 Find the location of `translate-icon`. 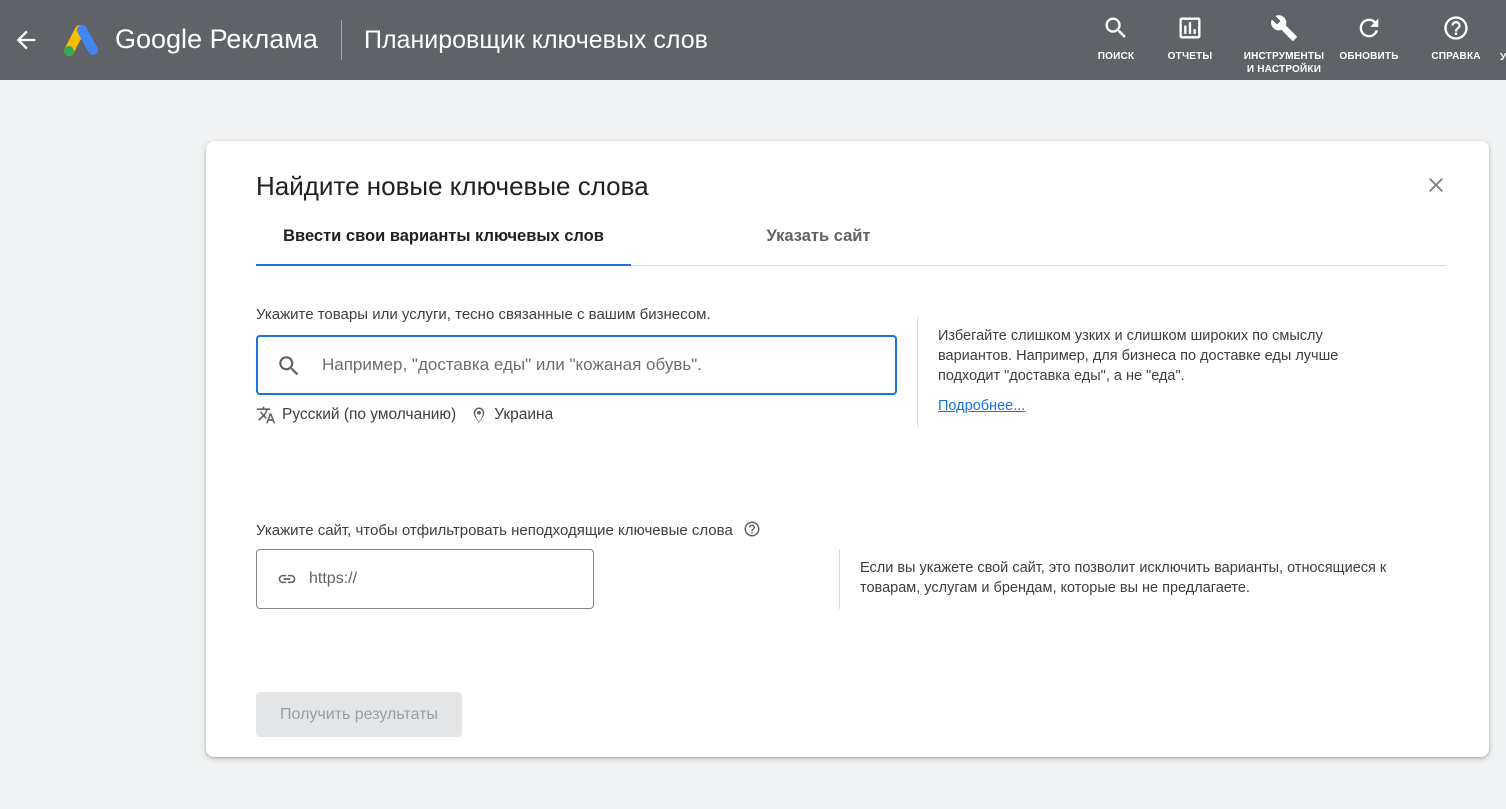

translate-icon is located at coordinates (266, 415).